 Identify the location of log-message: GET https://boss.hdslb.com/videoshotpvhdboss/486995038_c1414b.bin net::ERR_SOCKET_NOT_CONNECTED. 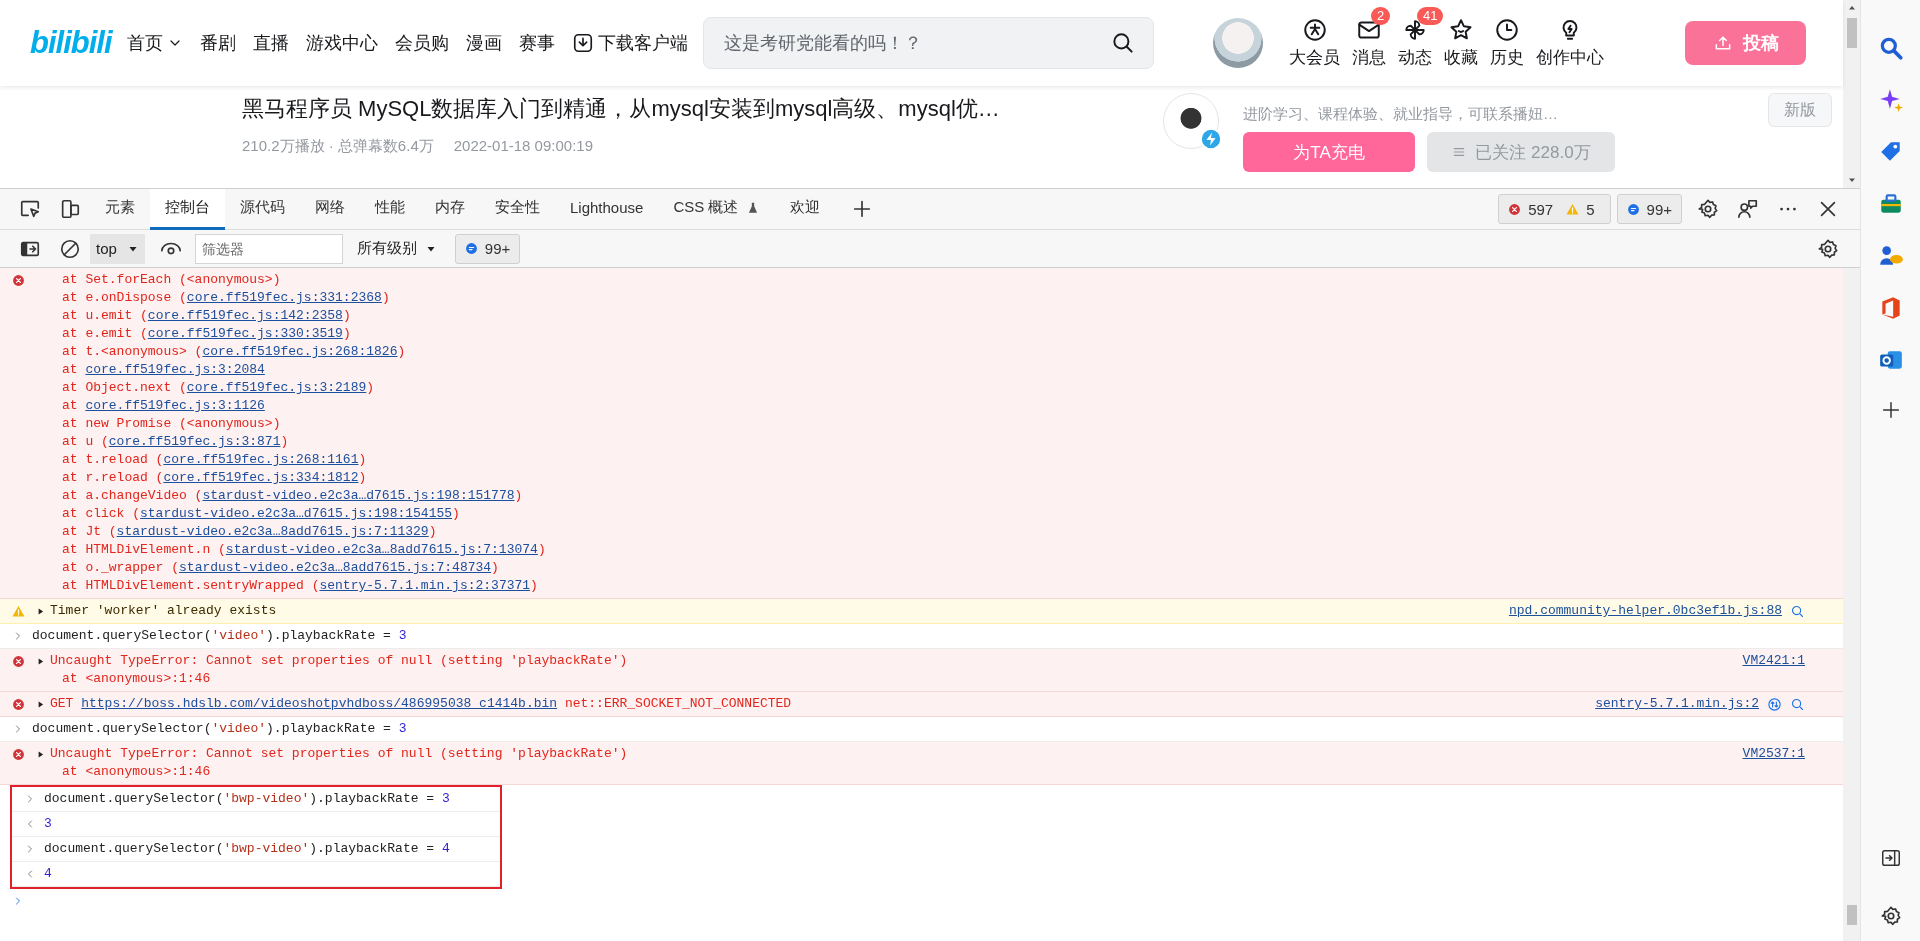
(421, 704).